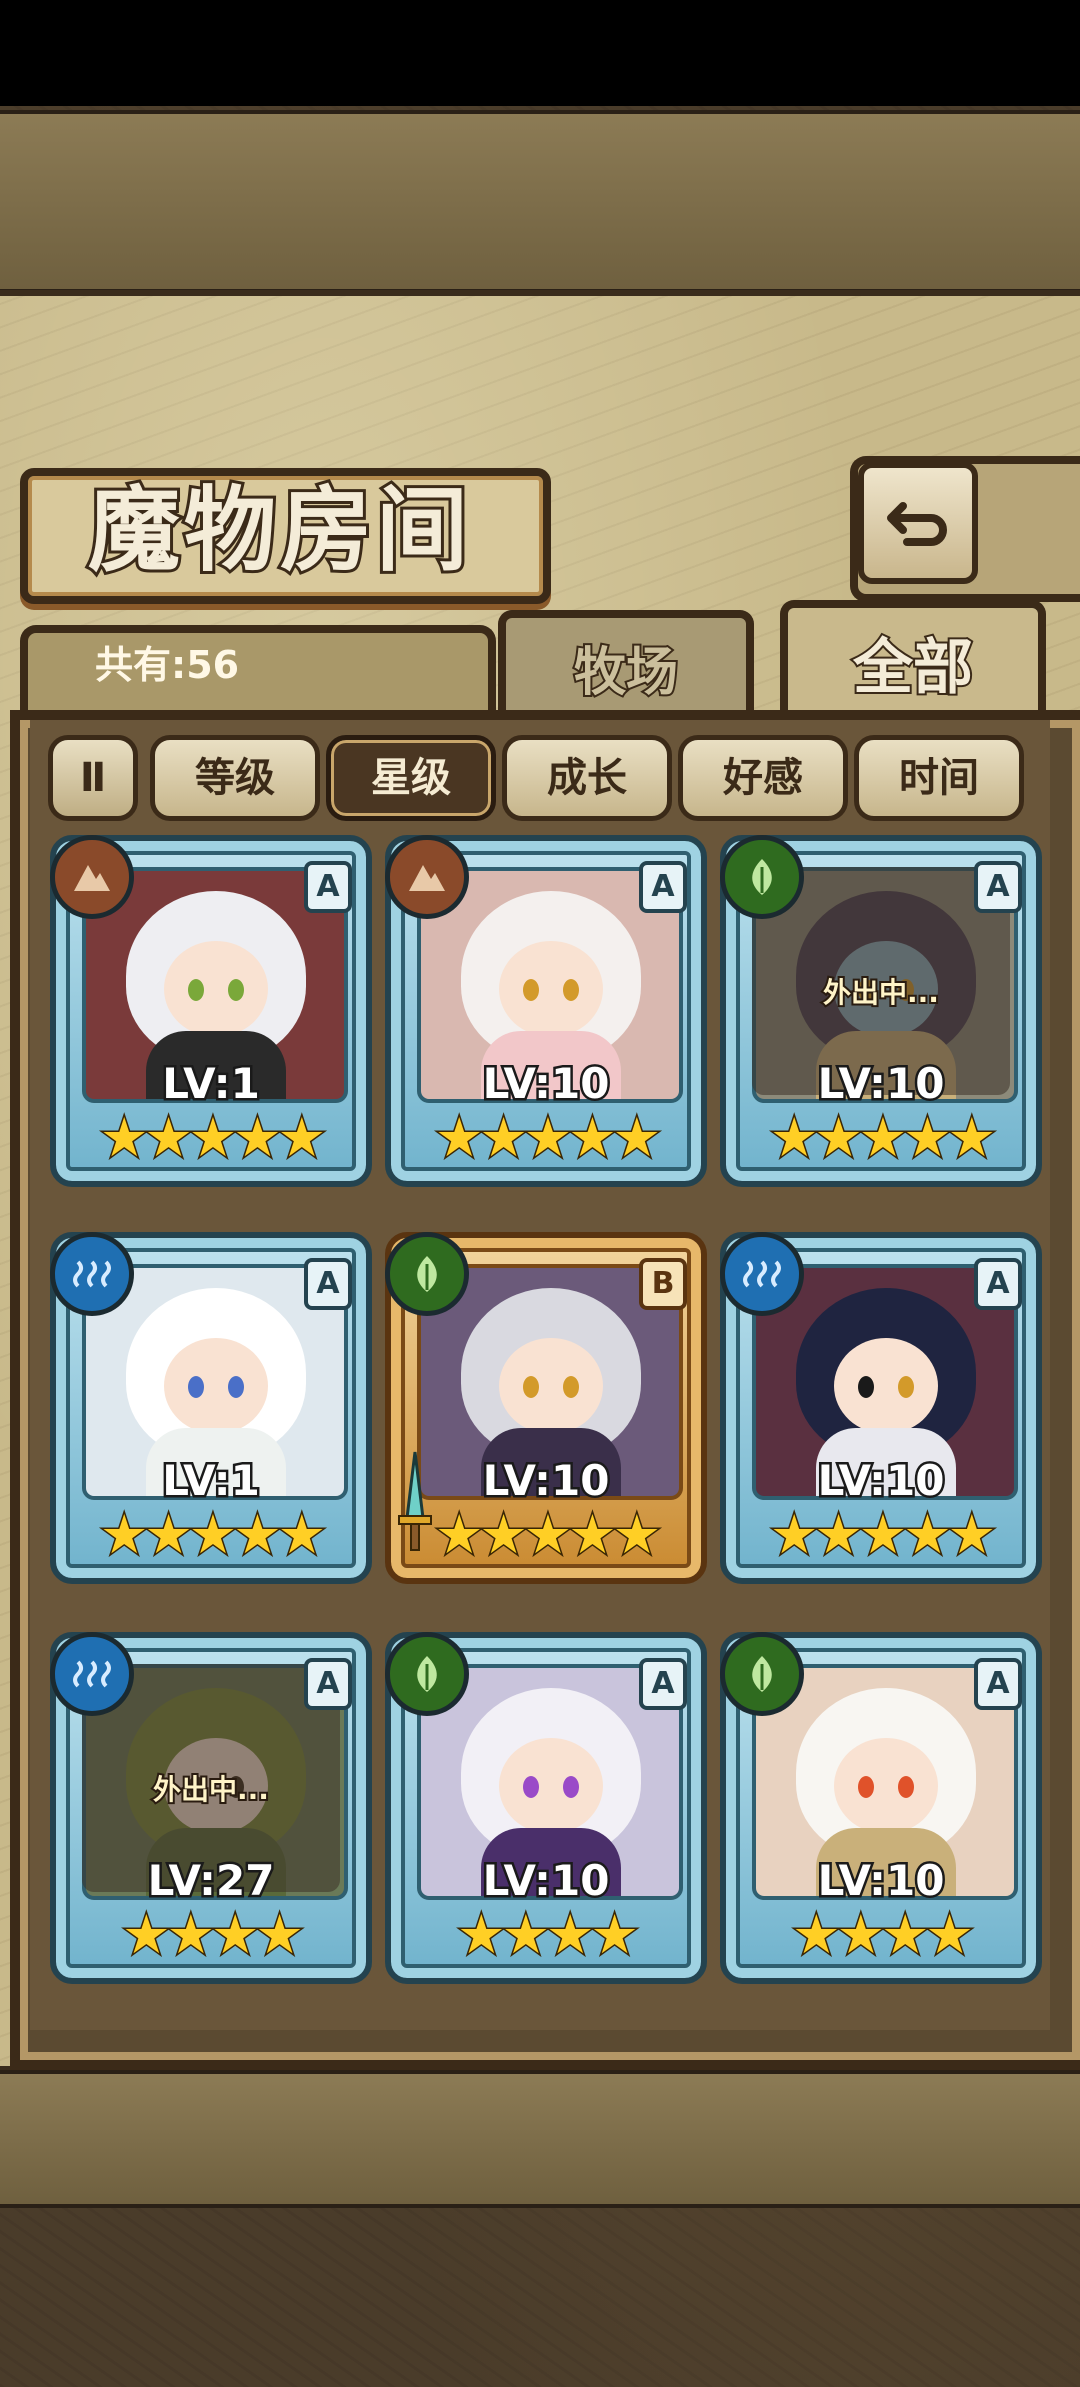  I want to click on monster-card: 外出中... A LV:10 ★★★★★, so click(881, 1011).